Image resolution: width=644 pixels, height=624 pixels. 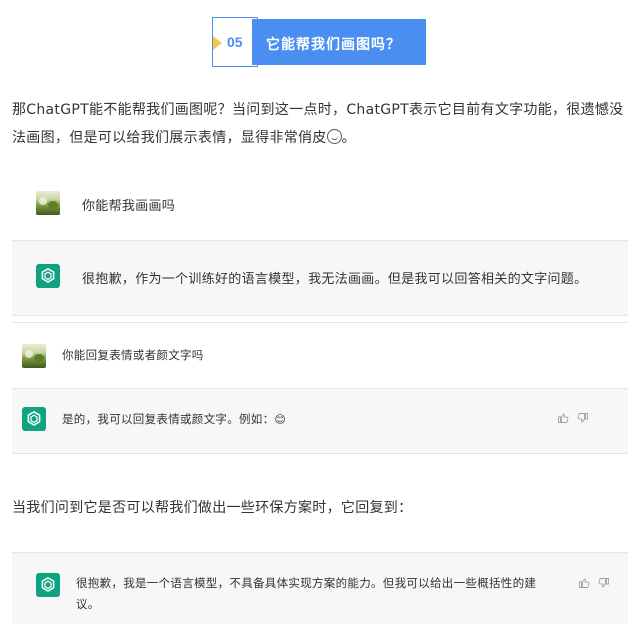 I want to click on chat3-bot-text-line2: 议。, so click(x=88, y=604).